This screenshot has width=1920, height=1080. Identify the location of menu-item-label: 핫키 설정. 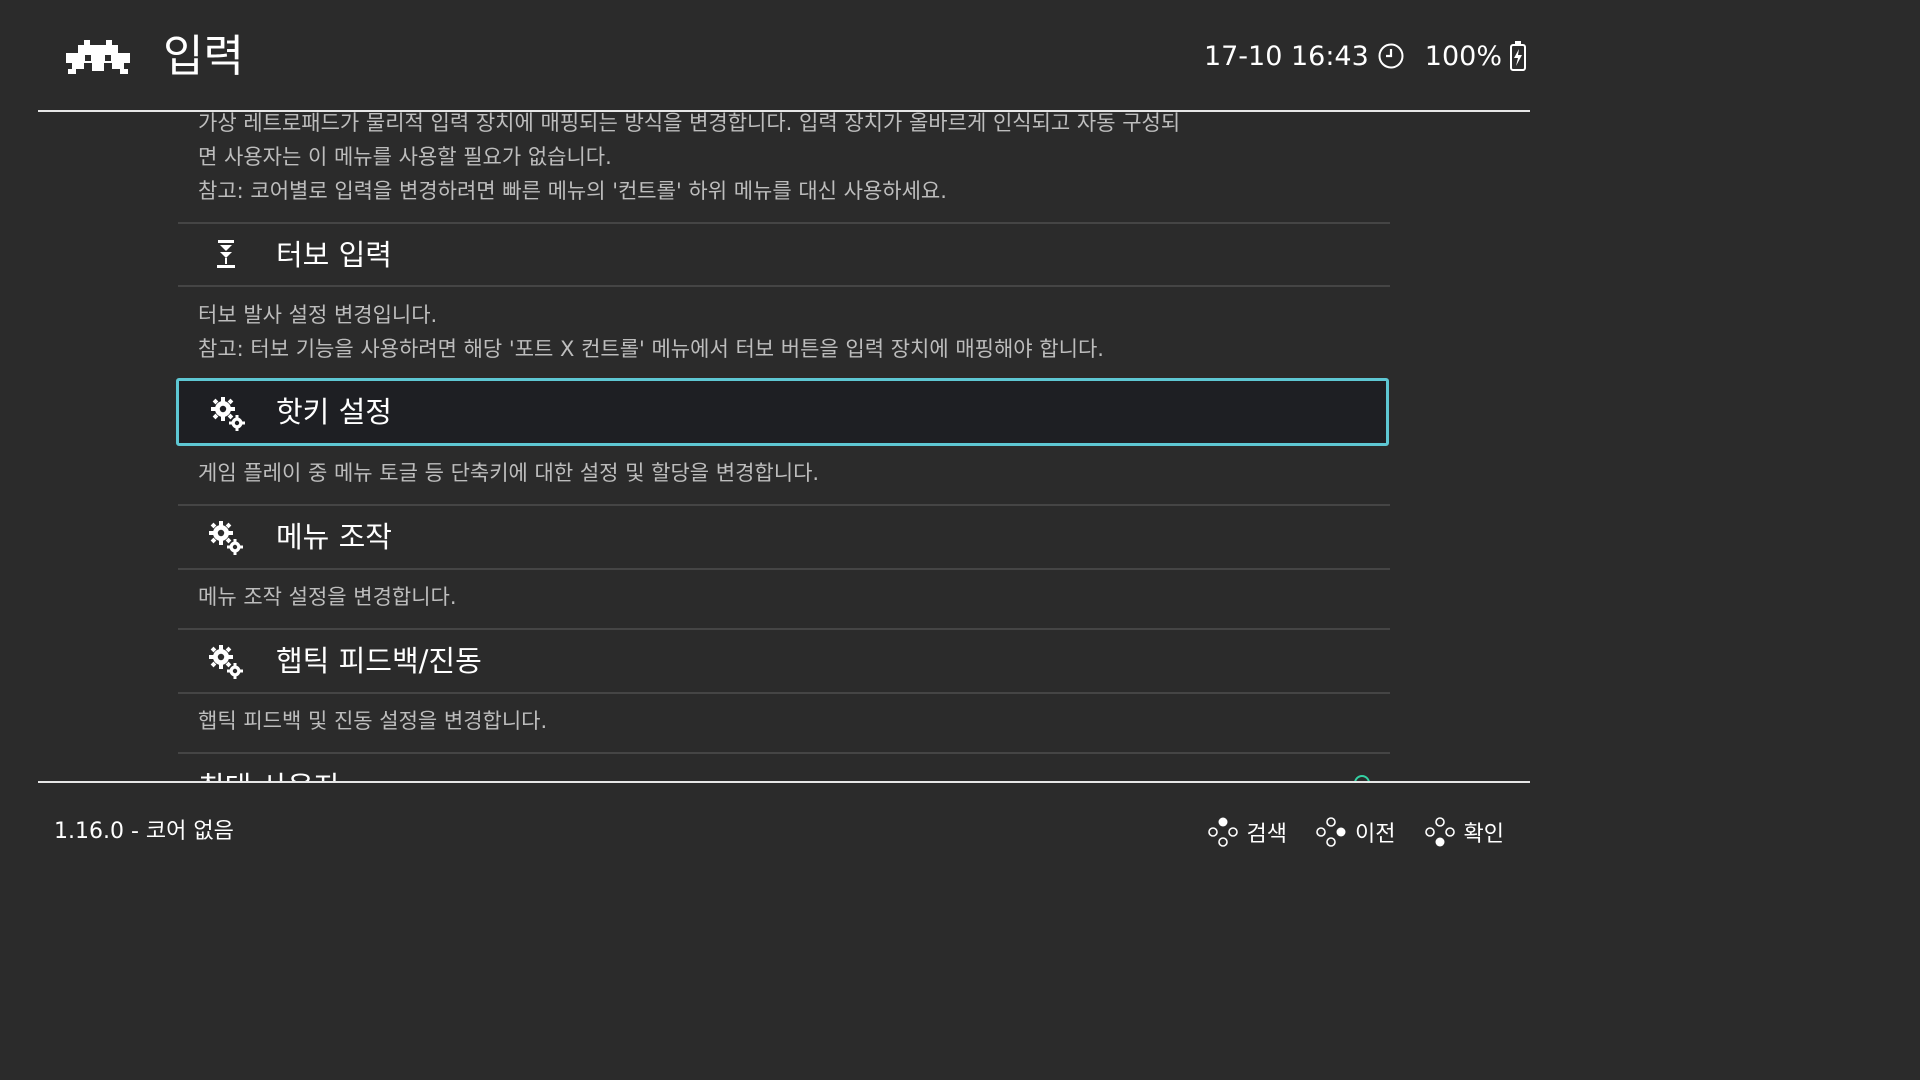
(334, 412).